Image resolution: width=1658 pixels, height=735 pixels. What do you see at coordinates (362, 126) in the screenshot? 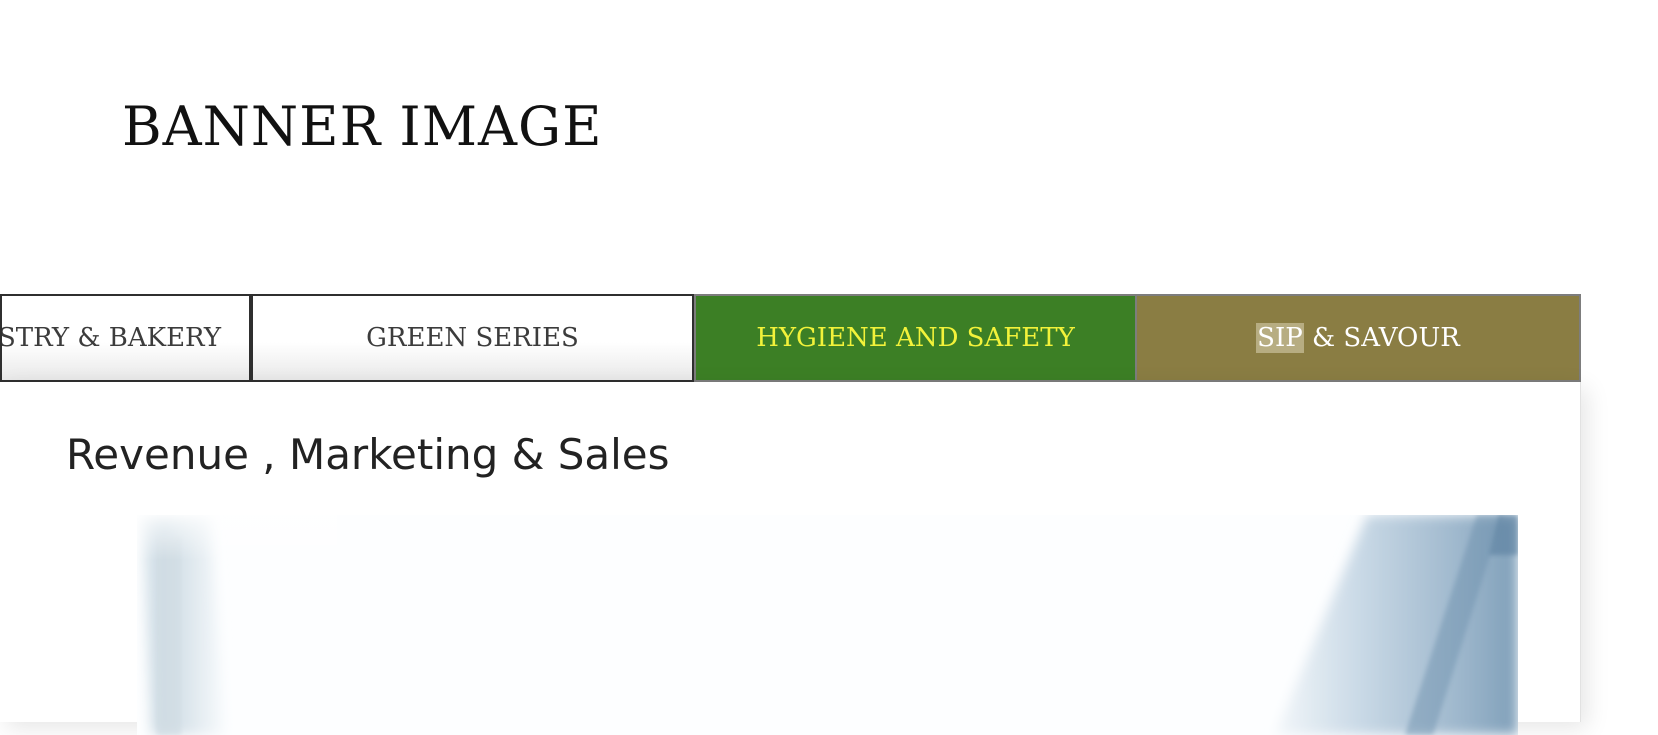
I see `banner-title: BANNER IMAGE` at bounding box center [362, 126].